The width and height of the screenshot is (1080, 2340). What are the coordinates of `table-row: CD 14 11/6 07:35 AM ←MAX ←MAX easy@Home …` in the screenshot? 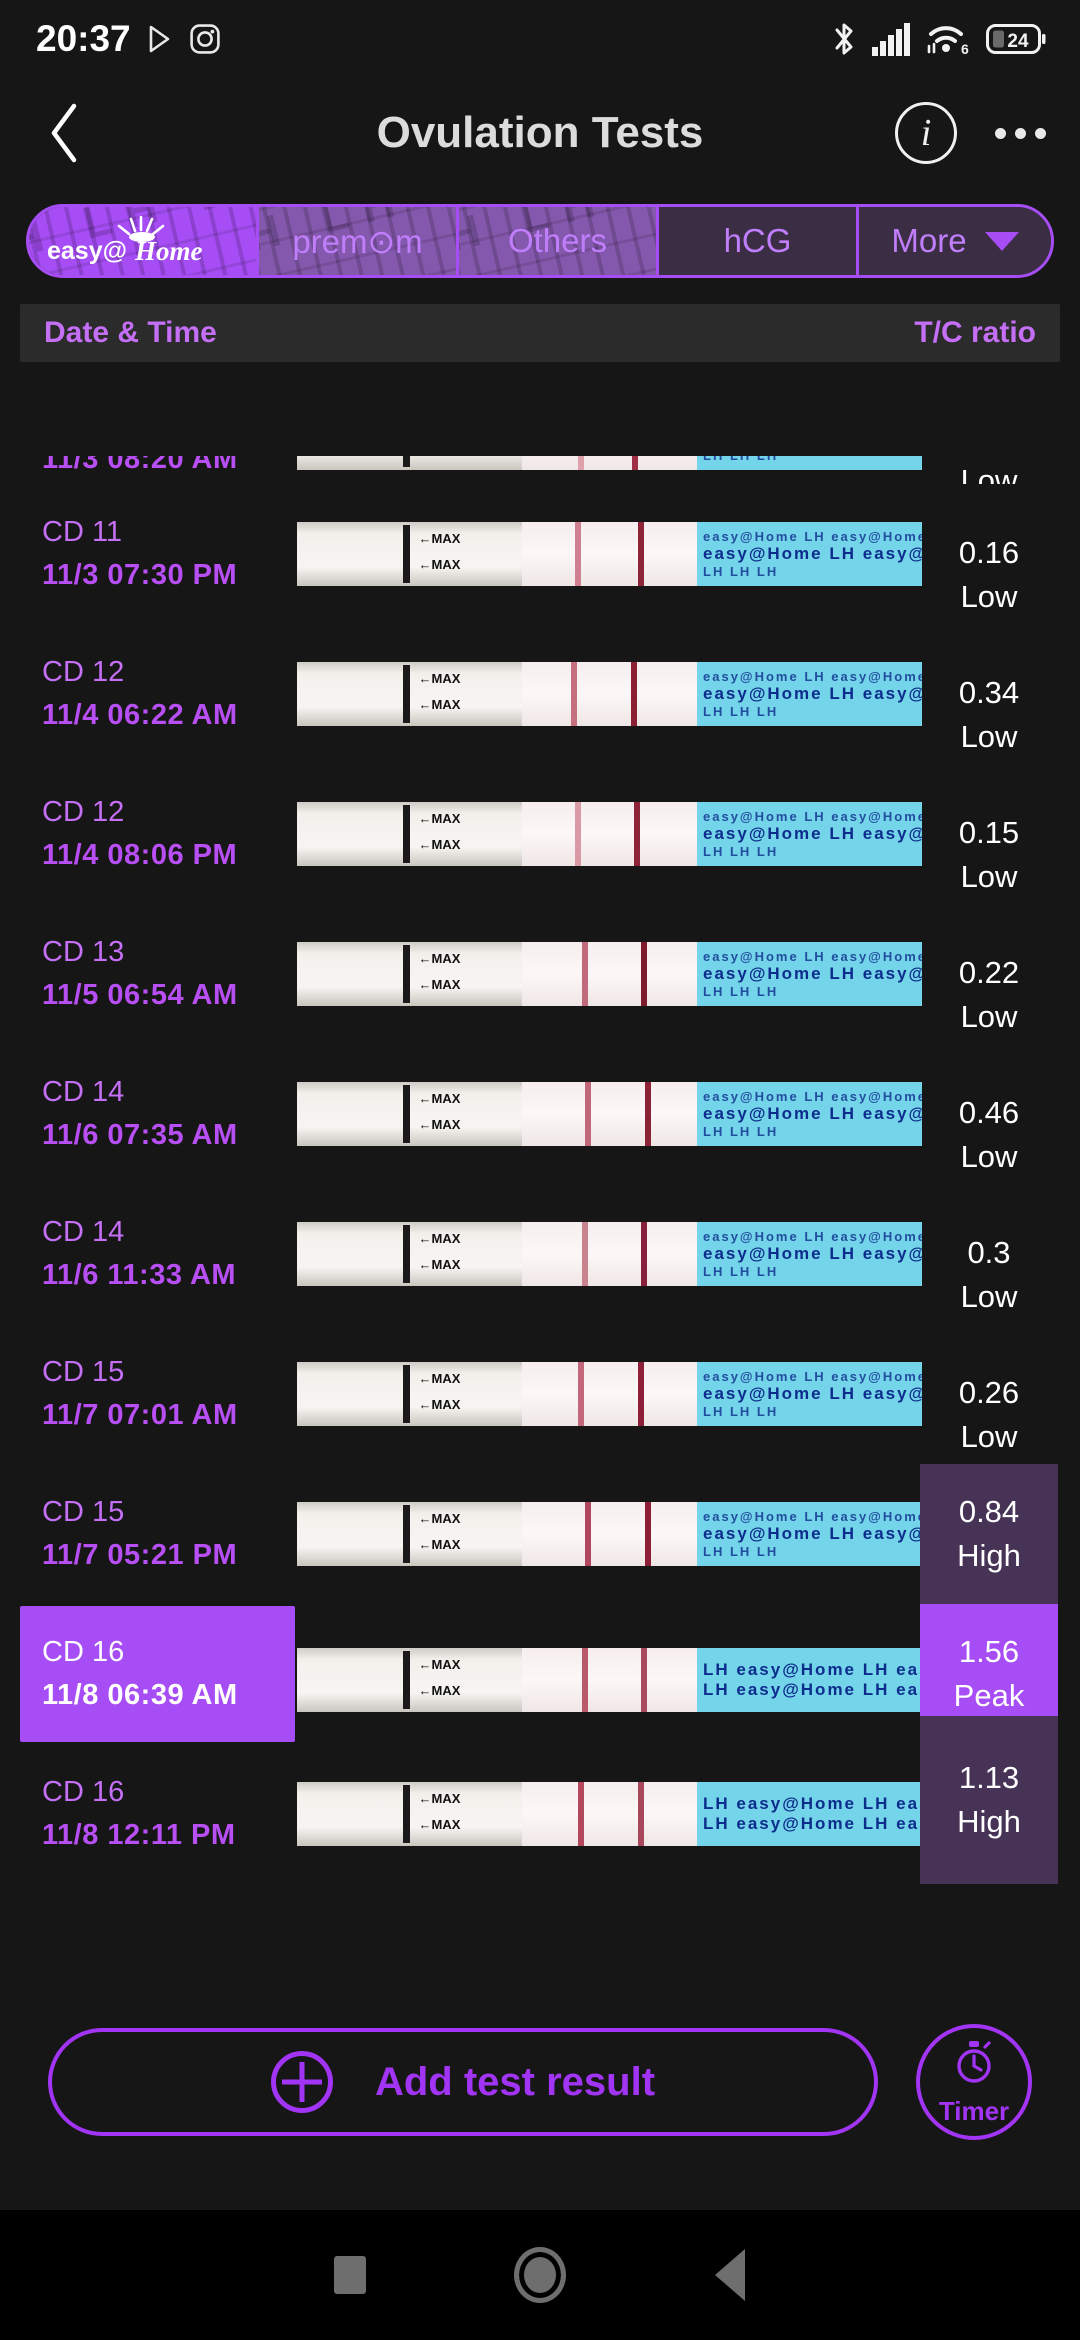 It's located at (540, 1114).